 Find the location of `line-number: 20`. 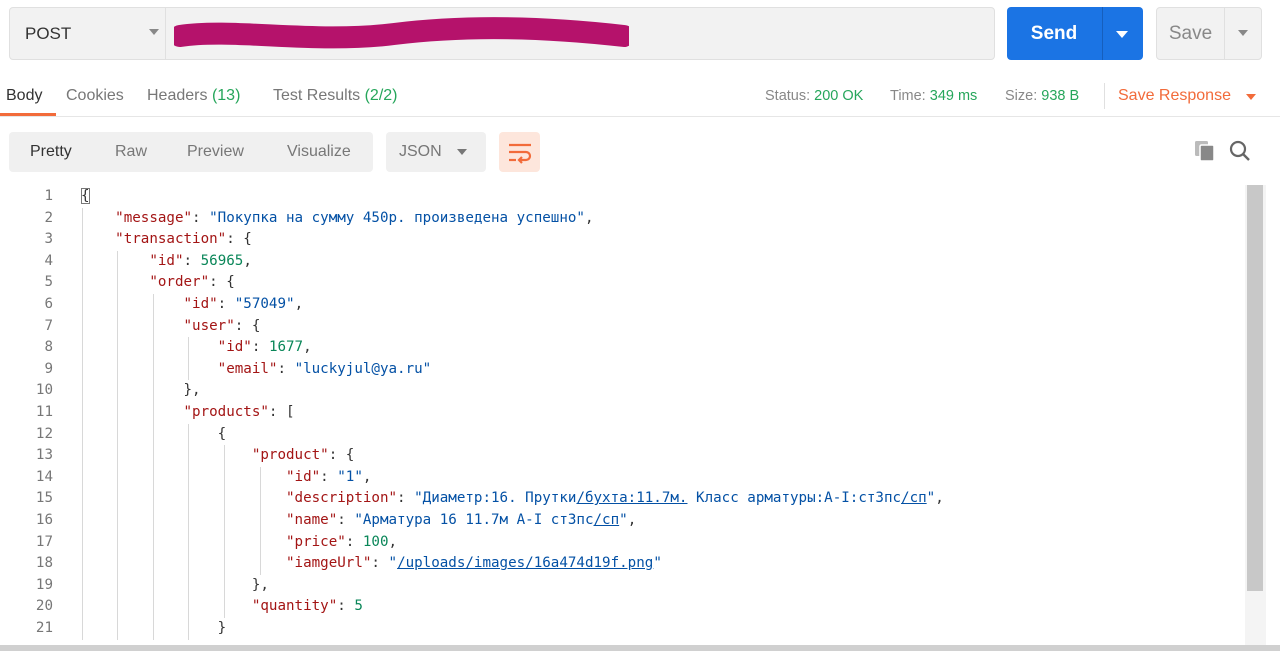

line-number: 20 is located at coordinates (44, 606).